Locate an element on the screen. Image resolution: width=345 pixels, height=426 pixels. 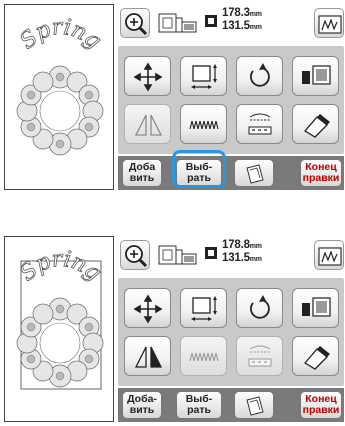
bottom-bar: Доба вить Выб- рать Конец правки is located at coordinates (231, 173).